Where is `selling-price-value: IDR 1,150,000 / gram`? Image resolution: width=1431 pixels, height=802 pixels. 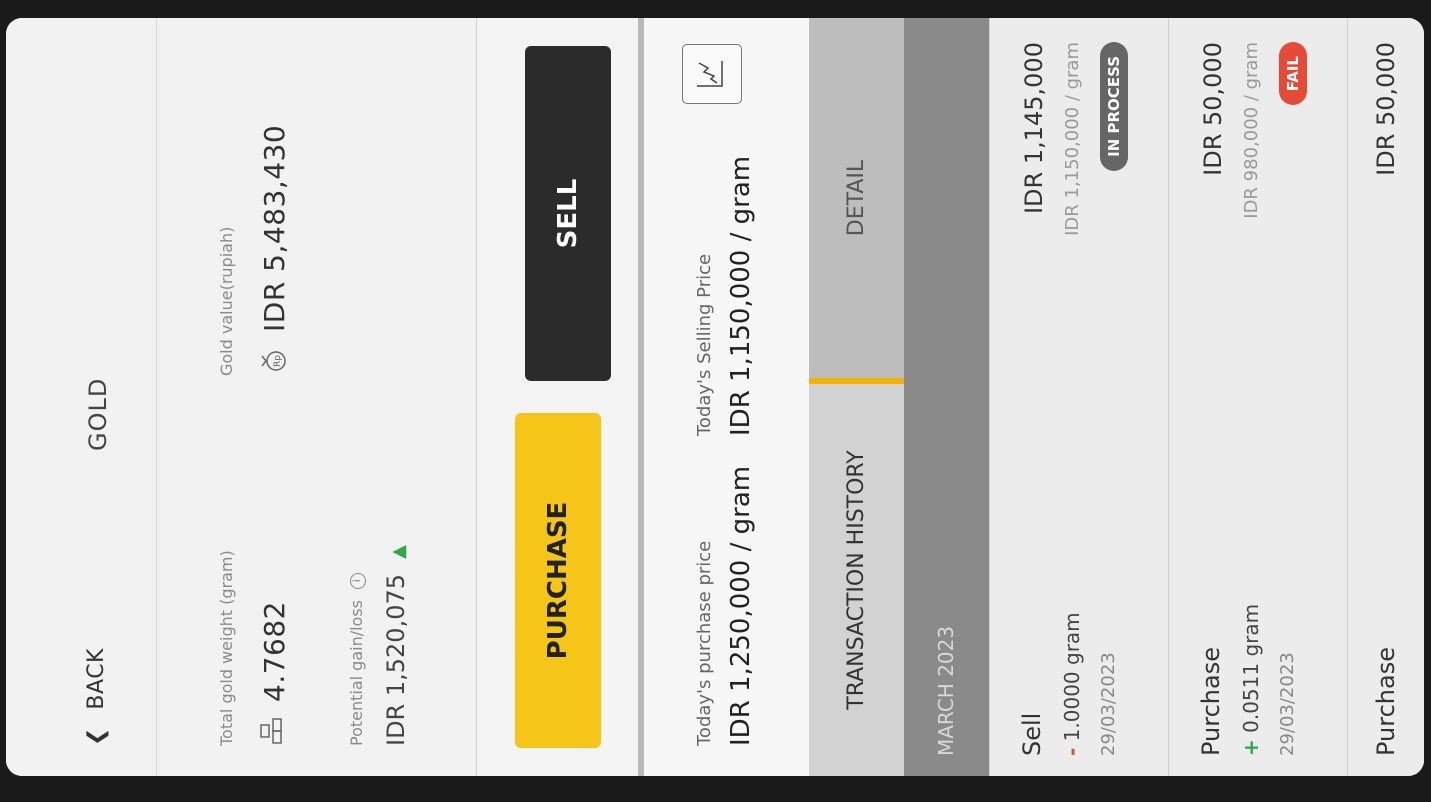
selling-price-value: IDR 1,150,000 / gram is located at coordinates (741, 295).